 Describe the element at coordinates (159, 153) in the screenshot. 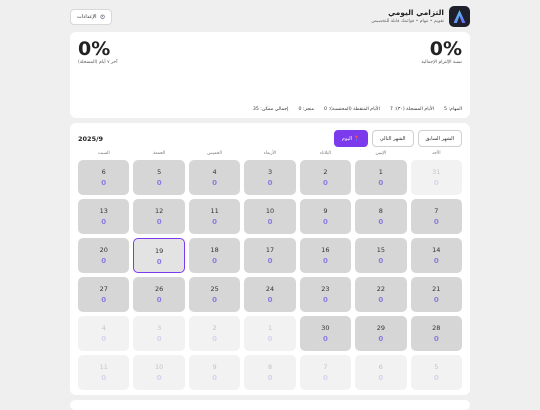

I see `weekday-label: الجمعة` at that location.